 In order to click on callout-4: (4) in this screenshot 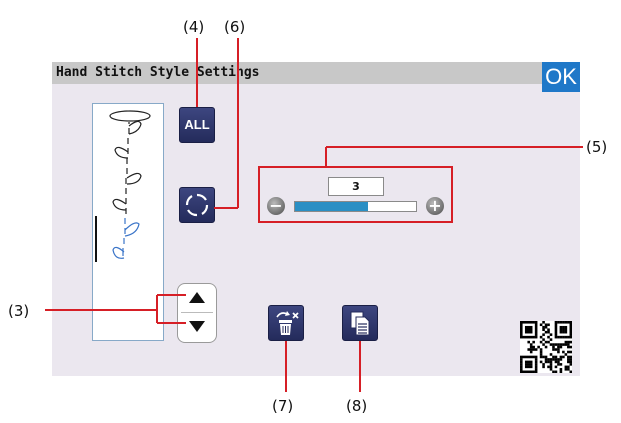, I will do `click(194, 27)`.